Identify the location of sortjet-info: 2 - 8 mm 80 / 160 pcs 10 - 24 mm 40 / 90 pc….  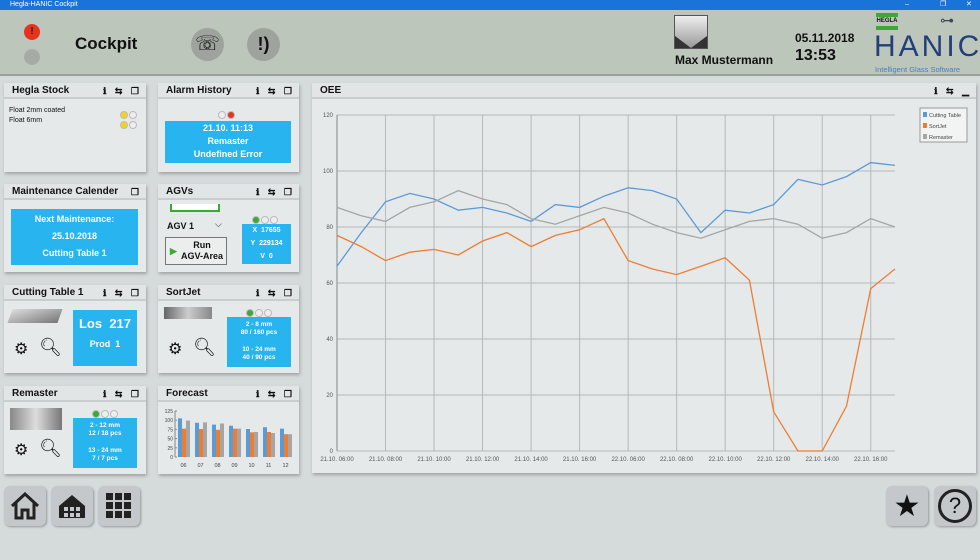
(259, 342).